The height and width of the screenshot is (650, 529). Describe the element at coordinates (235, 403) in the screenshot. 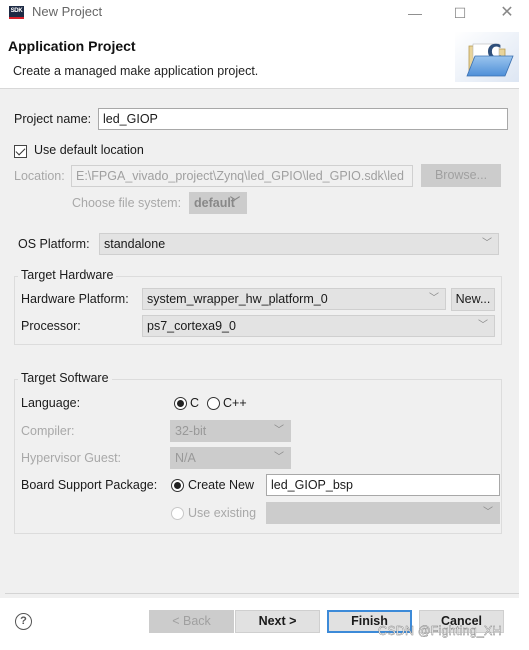

I see `language-cpp-label: C++` at that location.